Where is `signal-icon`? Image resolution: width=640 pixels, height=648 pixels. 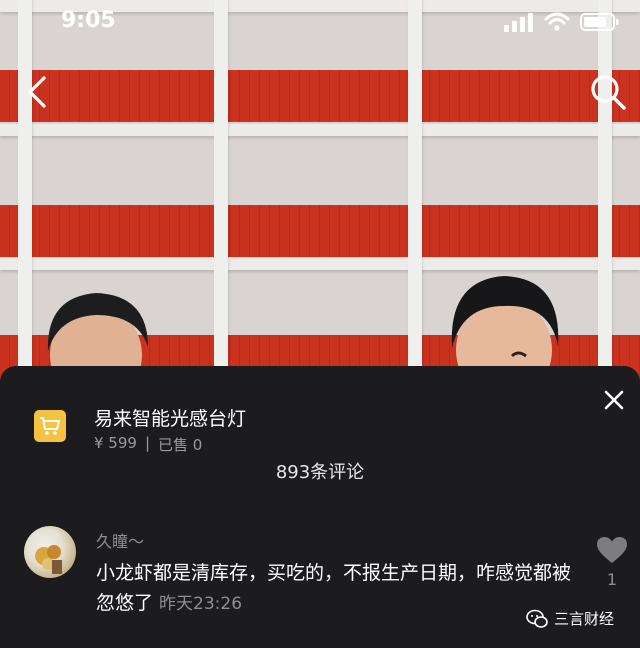
signal-icon is located at coordinates (518, 22).